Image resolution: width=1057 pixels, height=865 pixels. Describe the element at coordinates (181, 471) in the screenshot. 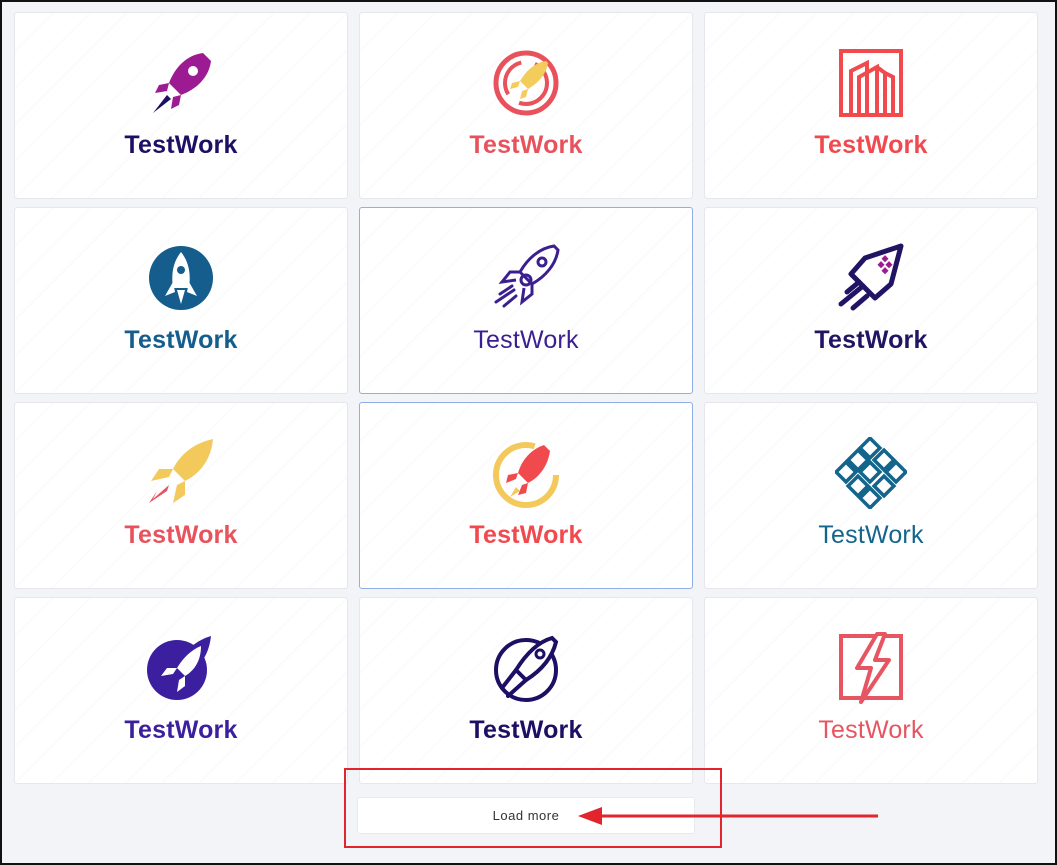

I see `rocket-yellow-icon` at that location.